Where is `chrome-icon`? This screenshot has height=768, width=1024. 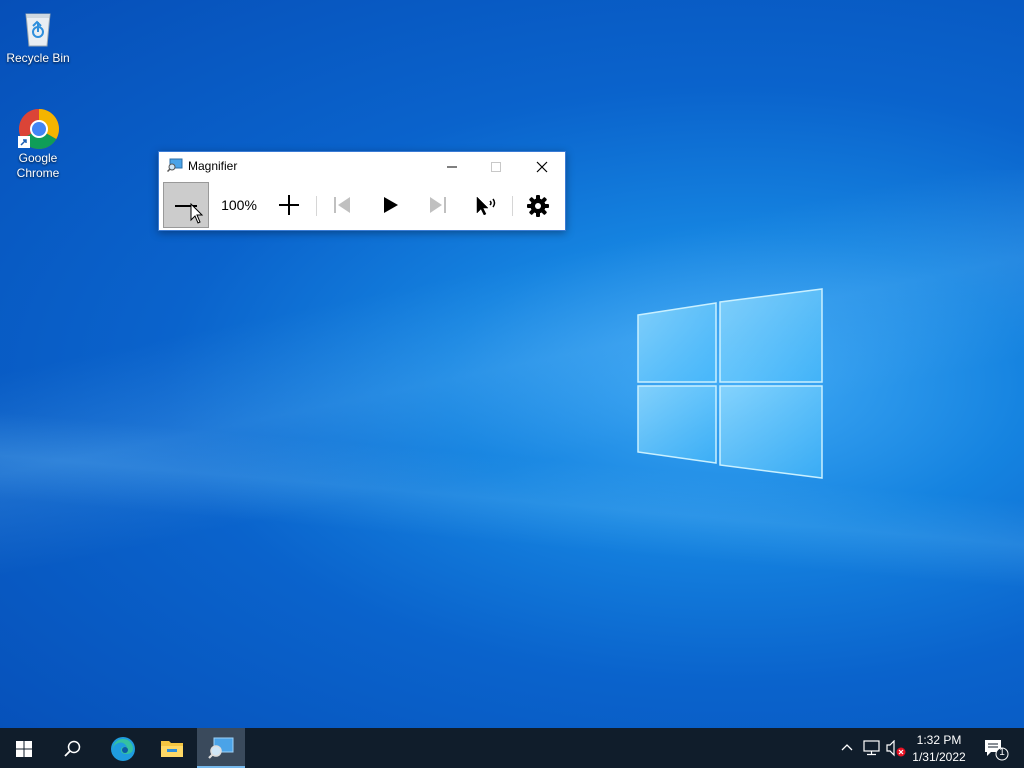 chrome-icon is located at coordinates (38, 128).